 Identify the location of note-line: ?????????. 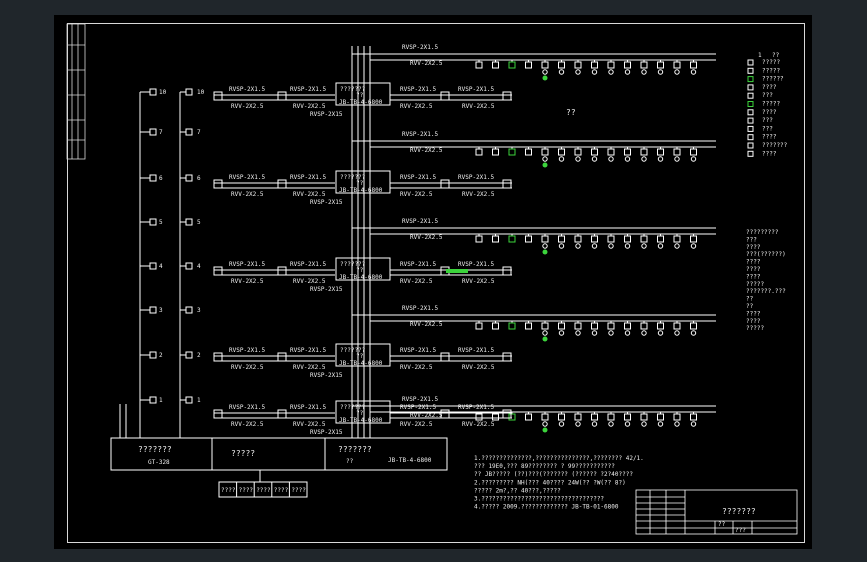
(762, 232).